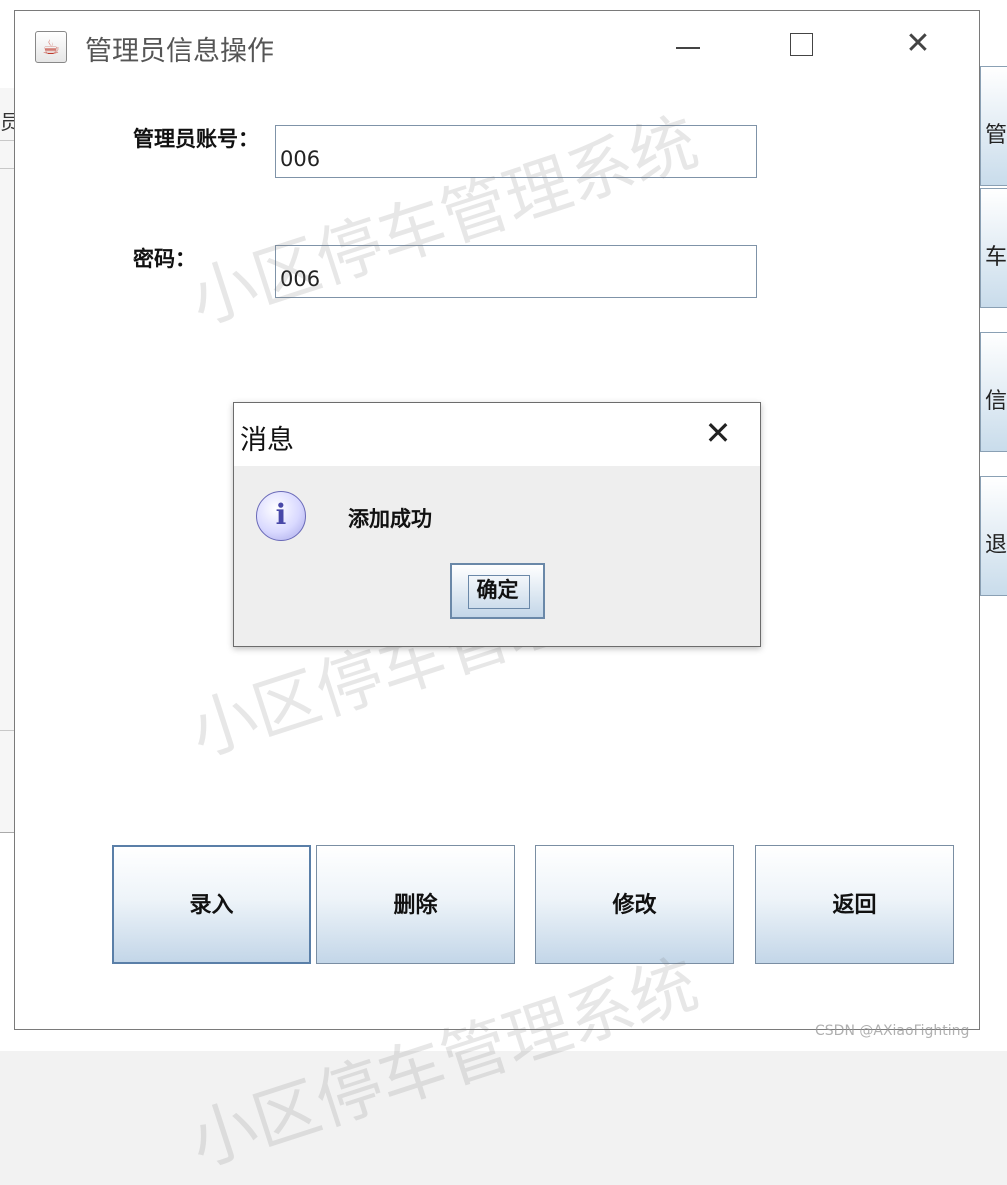 The height and width of the screenshot is (1185, 1007). What do you see at coordinates (718, 433) in the screenshot?
I see `dialog-close-icon: ✕` at bounding box center [718, 433].